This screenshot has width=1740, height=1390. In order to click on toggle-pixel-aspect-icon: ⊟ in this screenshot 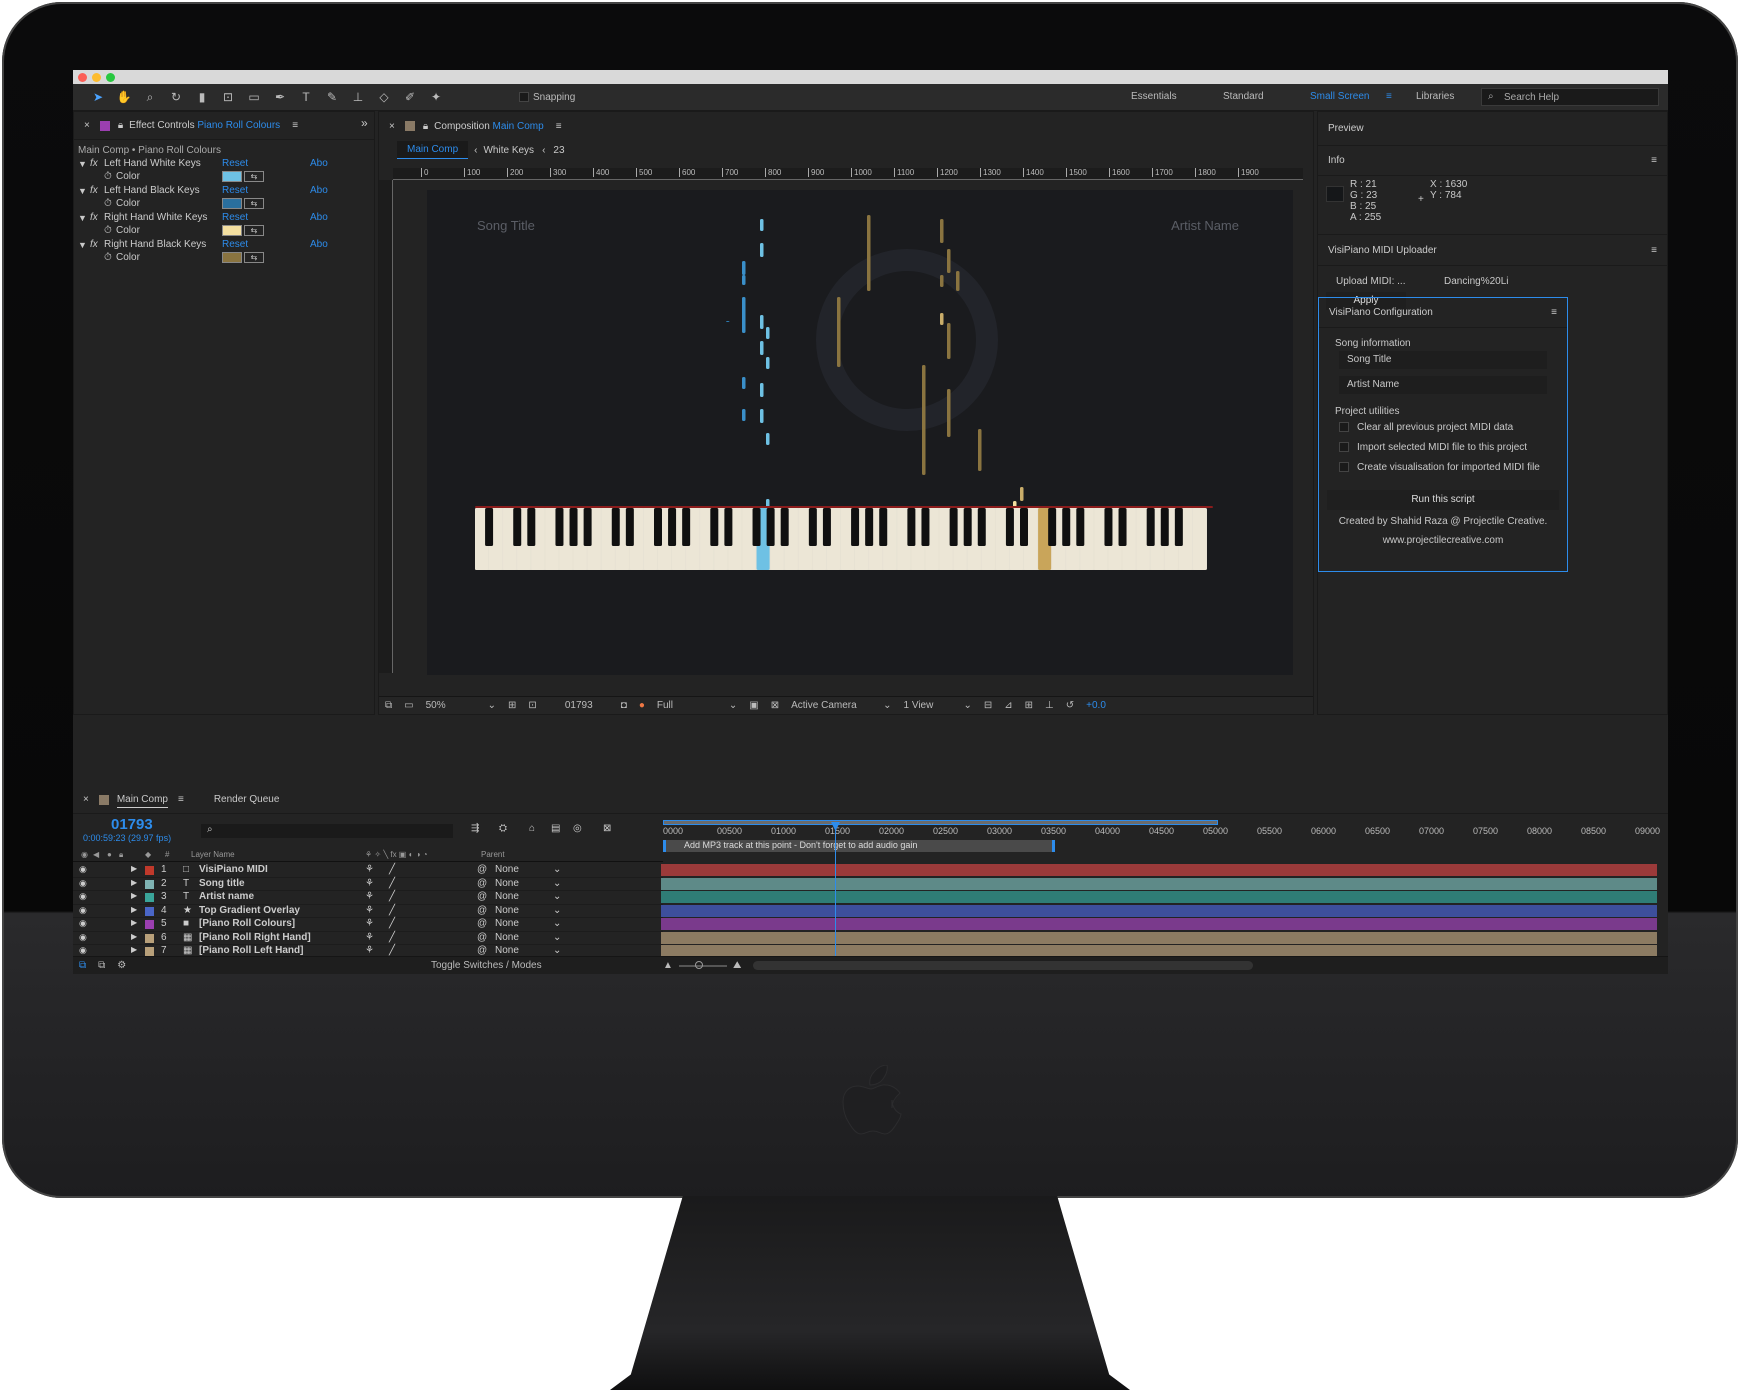, I will do `click(988, 705)`.